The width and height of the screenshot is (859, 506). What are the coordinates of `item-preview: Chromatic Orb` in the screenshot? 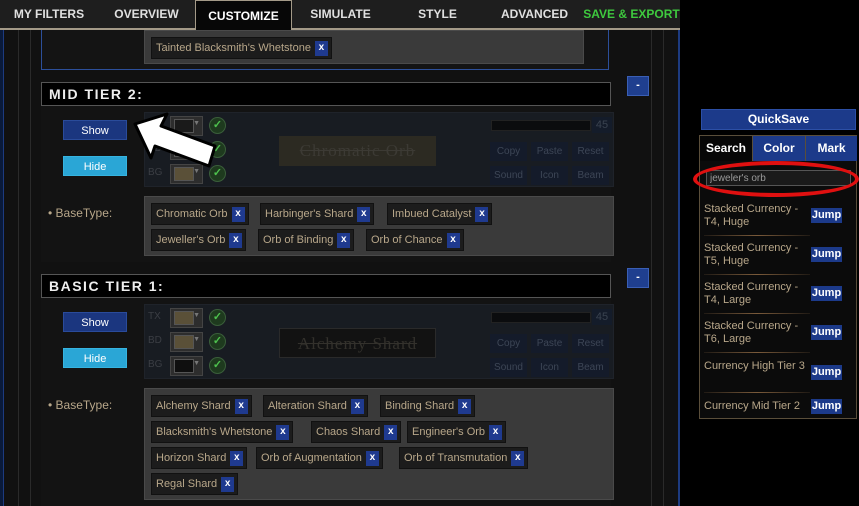 It's located at (357, 151).